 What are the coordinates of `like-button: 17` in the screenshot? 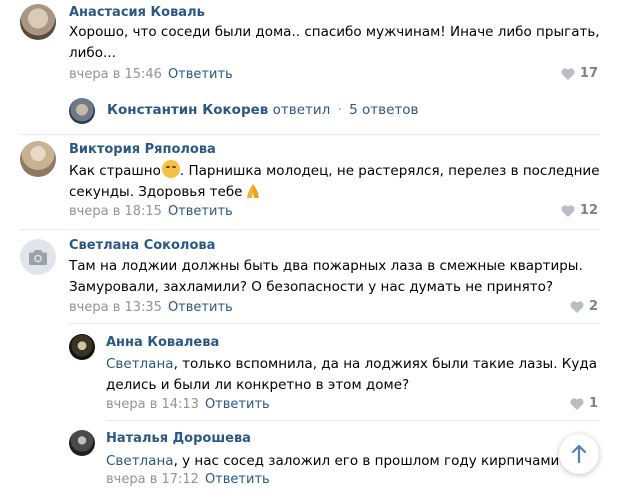 It's located at (579, 73).